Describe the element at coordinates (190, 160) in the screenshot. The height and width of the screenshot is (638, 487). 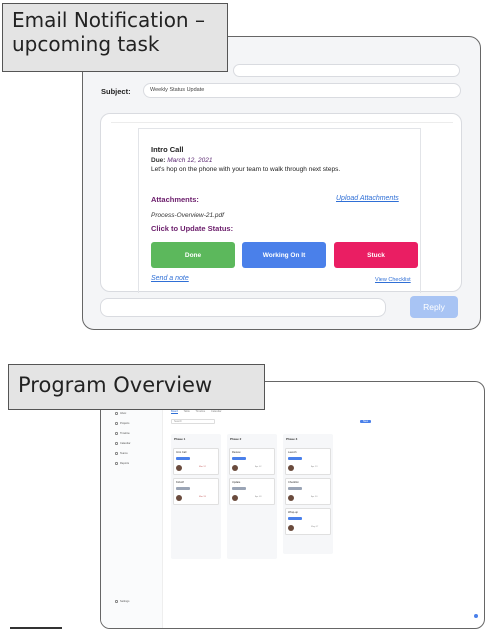
I see `due-date: March 12, 2021` at that location.